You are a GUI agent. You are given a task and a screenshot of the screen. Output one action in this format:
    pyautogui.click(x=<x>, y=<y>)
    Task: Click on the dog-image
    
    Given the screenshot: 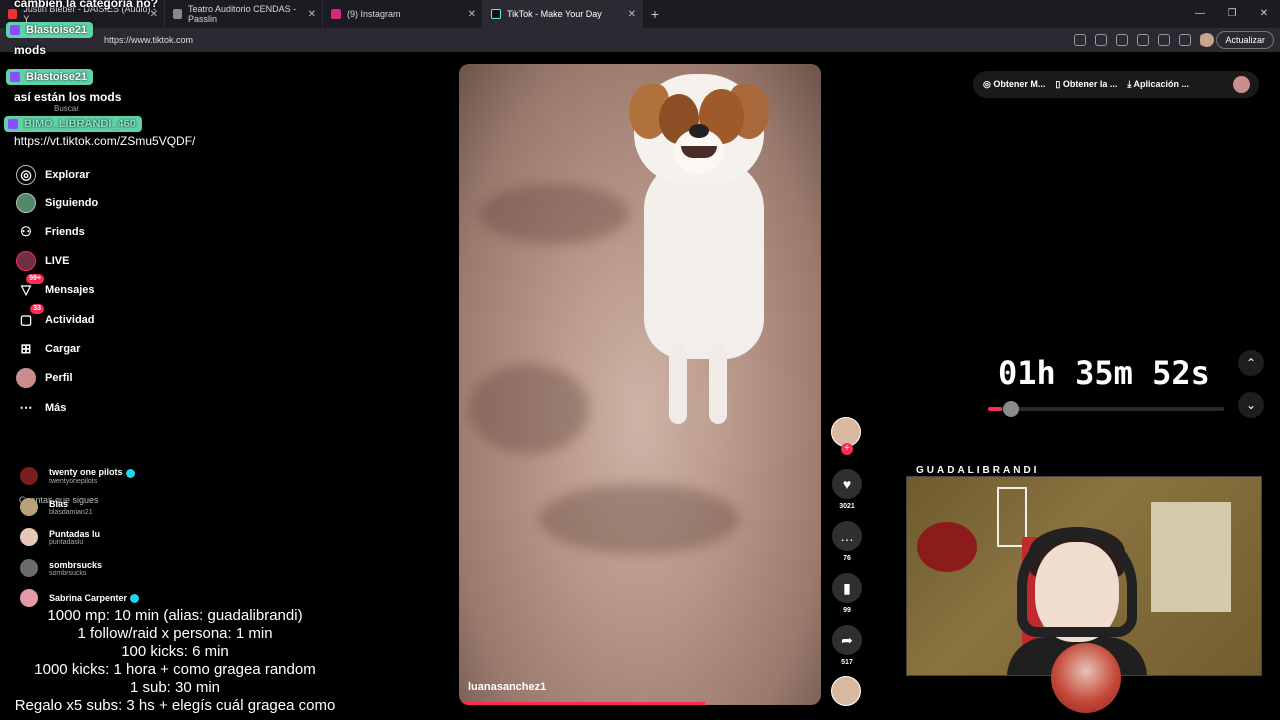 What is the action you would take?
    pyautogui.click(x=699, y=254)
    